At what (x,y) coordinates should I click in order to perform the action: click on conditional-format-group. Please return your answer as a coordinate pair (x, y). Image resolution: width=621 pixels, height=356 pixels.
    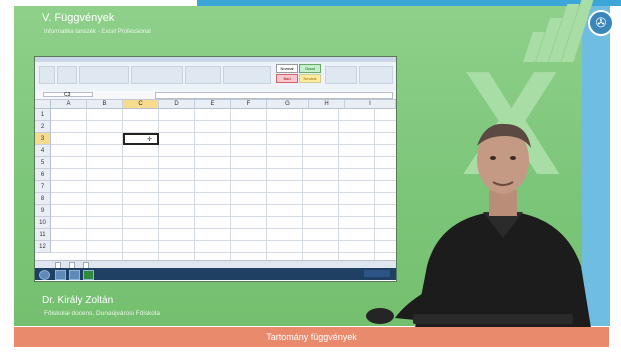
    Looking at the image, I should click on (247, 75).